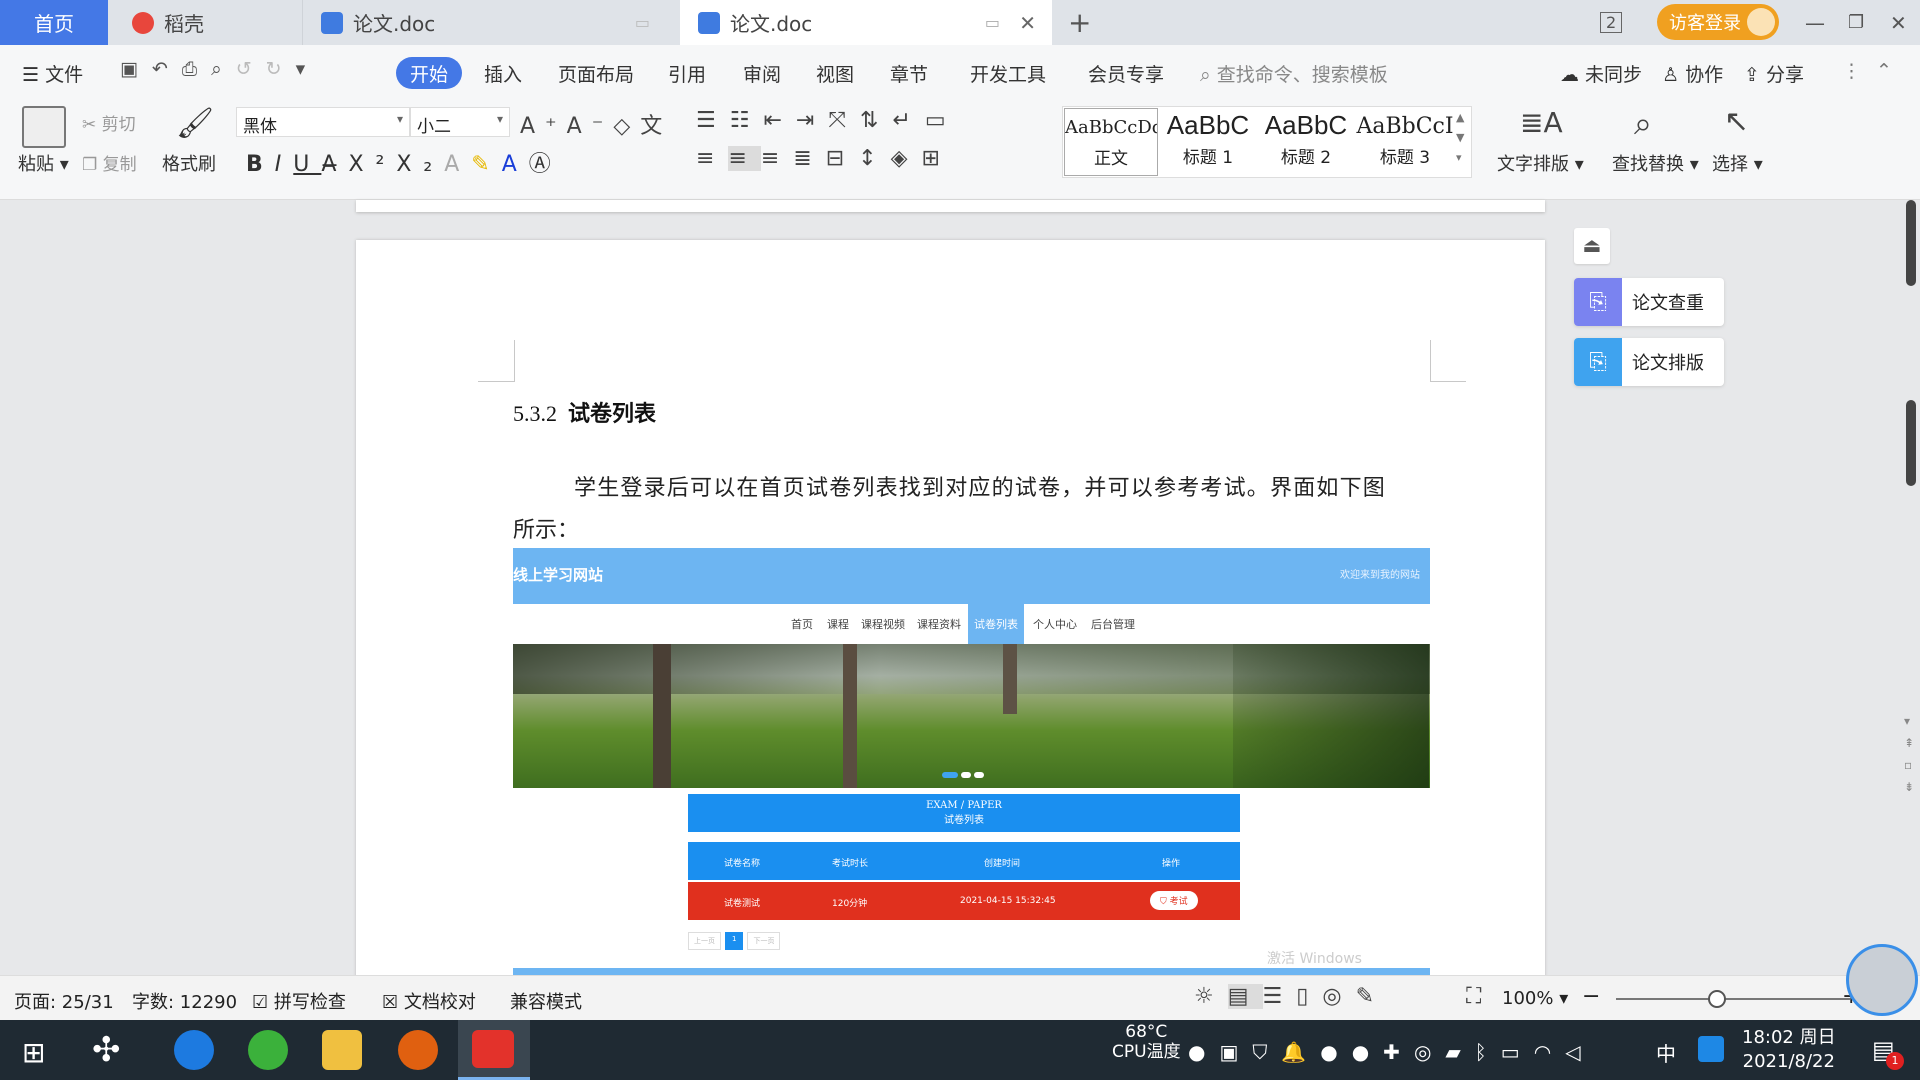 The image size is (1920, 1080). Describe the element at coordinates (1711, 1049) in the screenshot. I see `search-app-icon` at that location.